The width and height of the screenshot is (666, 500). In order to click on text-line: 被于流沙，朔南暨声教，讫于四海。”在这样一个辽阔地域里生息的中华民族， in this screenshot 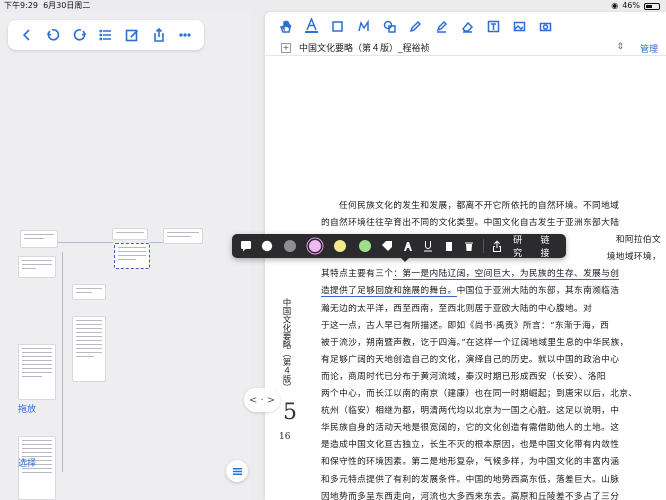, I will do `click(475, 342)`.